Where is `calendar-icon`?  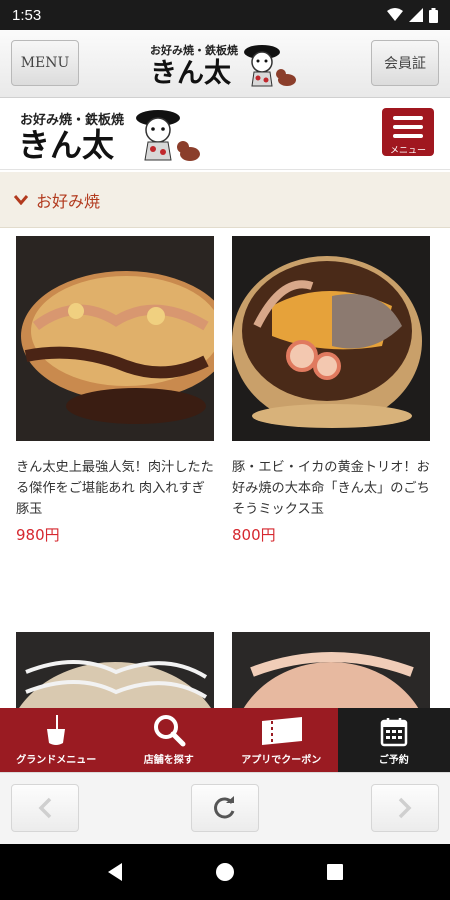 calendar-icon is located at coordinates (393, 732).